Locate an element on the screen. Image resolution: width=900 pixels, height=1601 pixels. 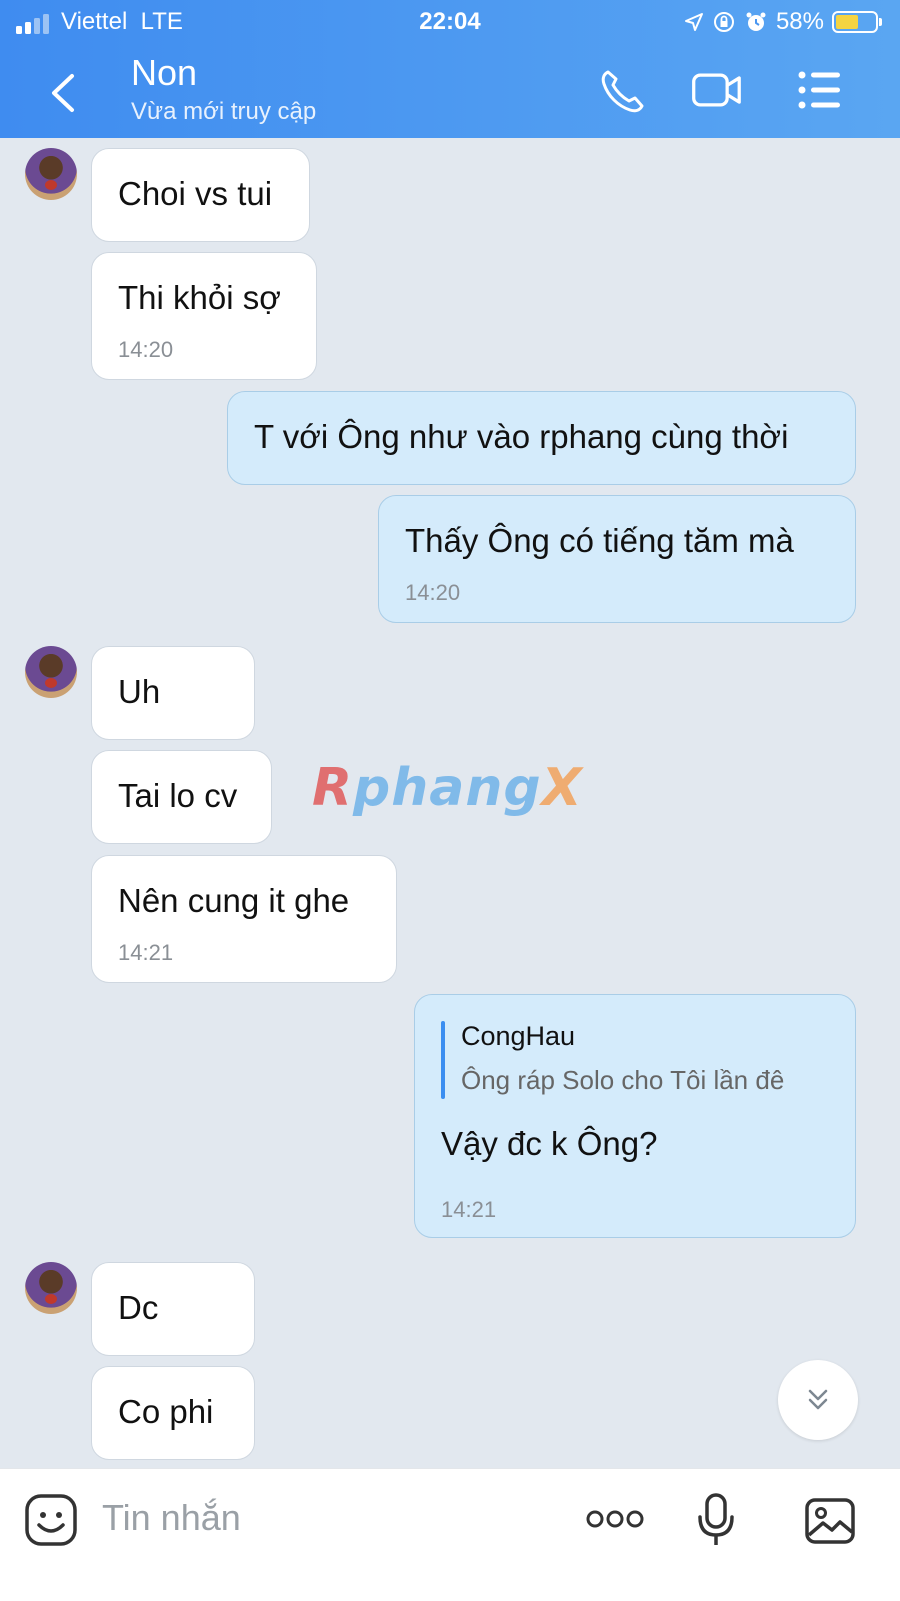
menu-icon is located at coordinates (820, 90).